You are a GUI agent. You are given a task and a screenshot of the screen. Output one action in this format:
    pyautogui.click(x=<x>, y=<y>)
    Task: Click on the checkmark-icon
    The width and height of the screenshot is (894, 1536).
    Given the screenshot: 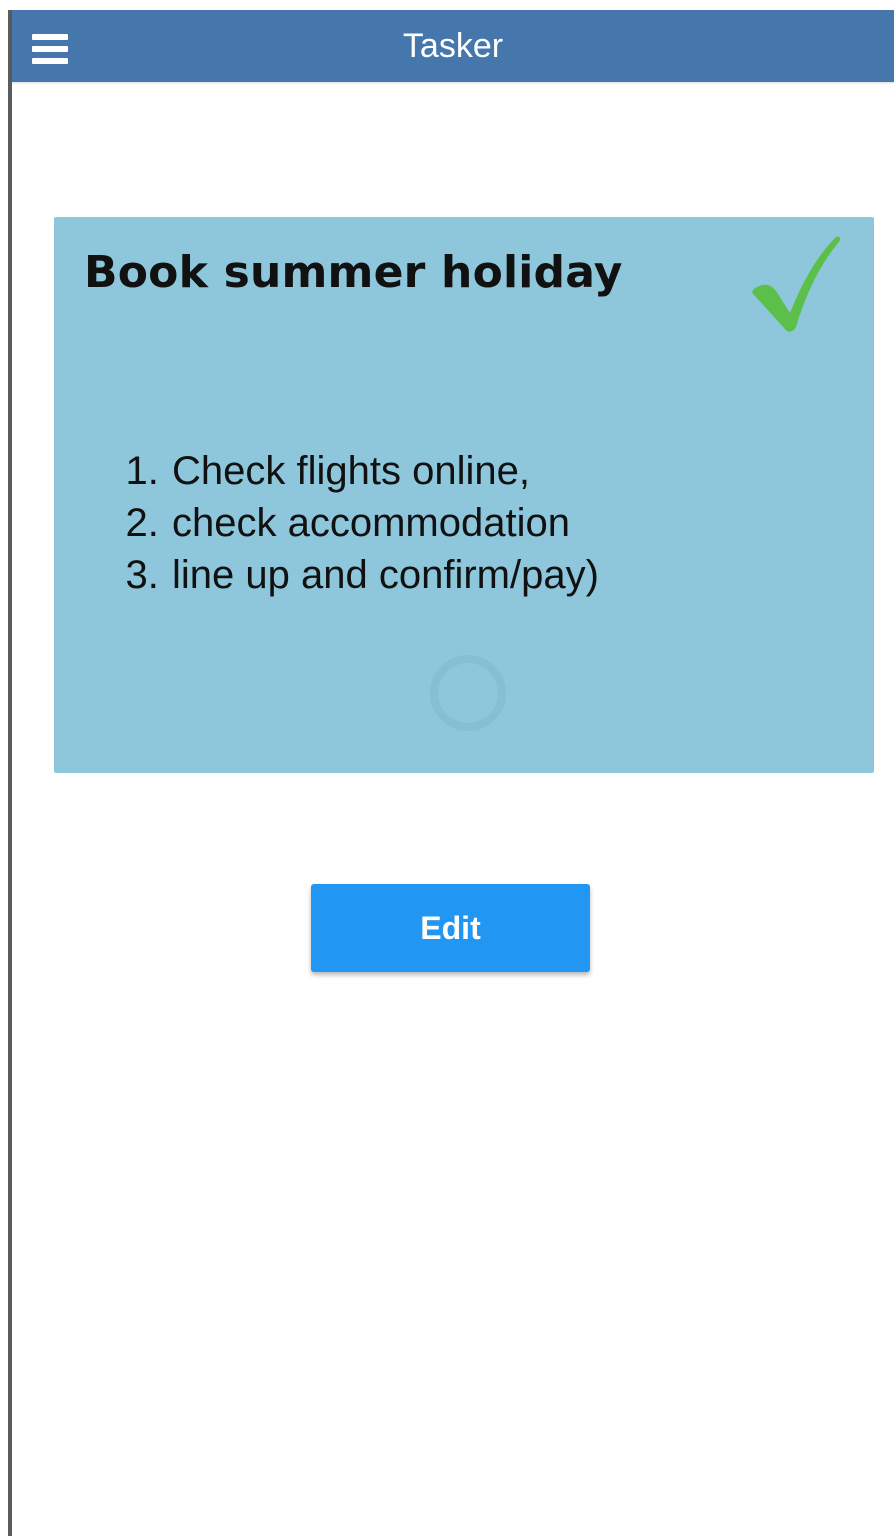 What is the action you would take?
    pyautogui.click(x=796, y=284)
    